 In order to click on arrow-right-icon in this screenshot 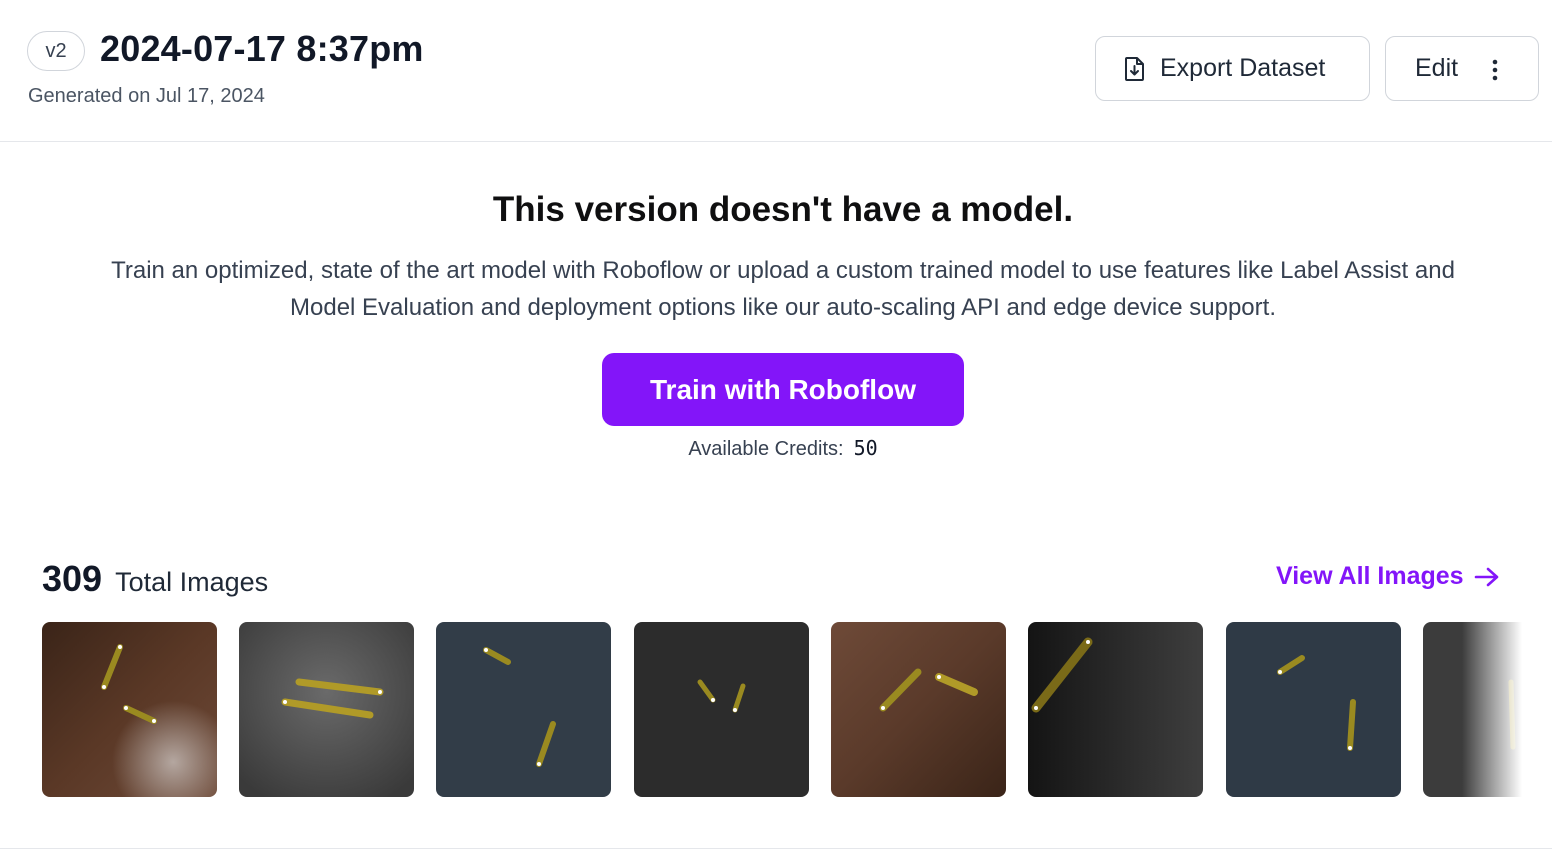, I will do `click(1486, 576)`.